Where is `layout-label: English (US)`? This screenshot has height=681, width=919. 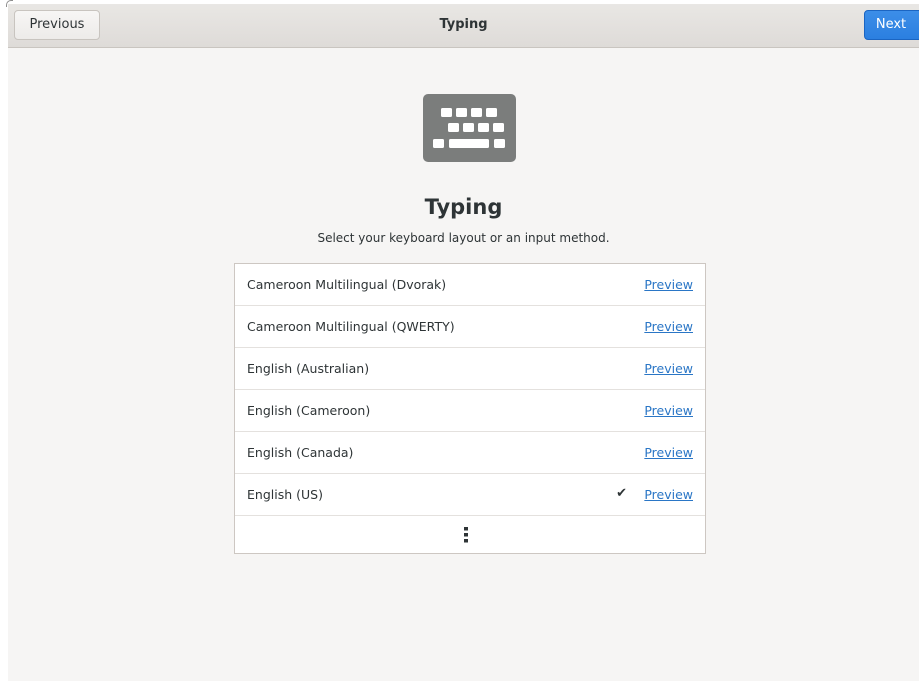
layout-label: English (US) is located at coordinates (285, 494).